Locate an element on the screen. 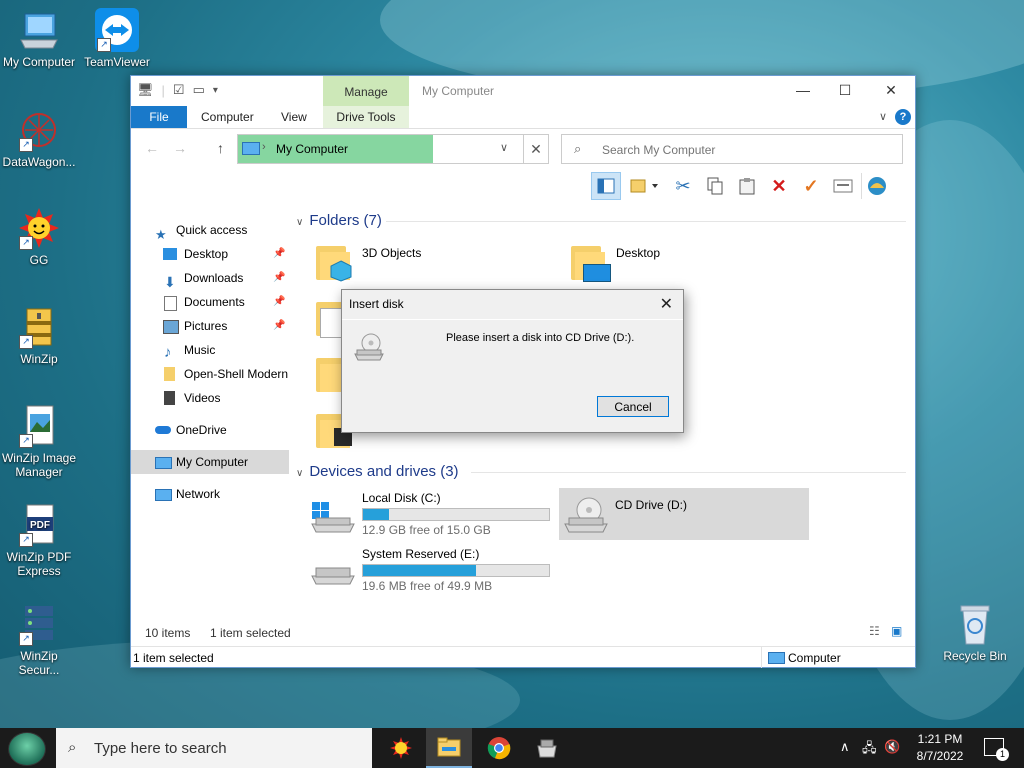 This screenshot has width=1024, height=768. recycle-bin-icon is located at coordinates (975, 624).